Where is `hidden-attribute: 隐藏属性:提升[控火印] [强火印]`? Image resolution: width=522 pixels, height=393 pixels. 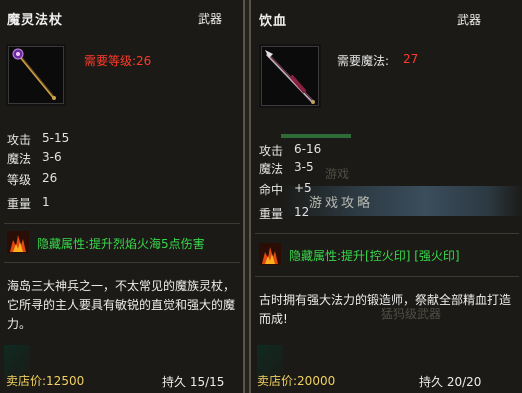 hidden-attribute: 隐藏属性:提升[控火印] [强火印] is located at coordinates (374, 256).